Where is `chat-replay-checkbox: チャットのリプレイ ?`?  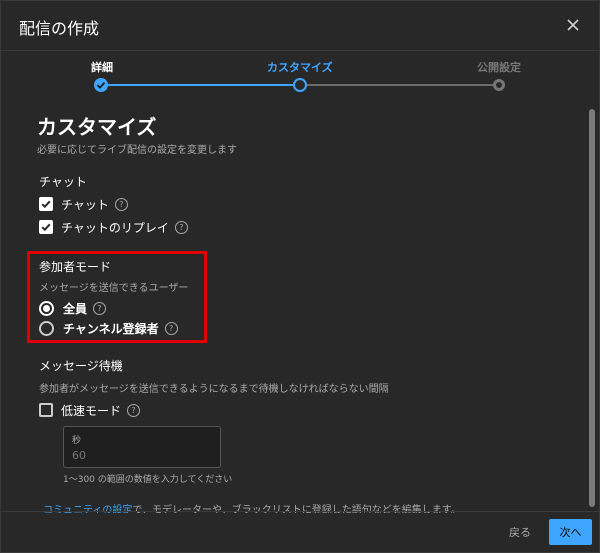
chat-replay-checkbox: チャットのリプレイ ? is located at coordinates (113, 227).